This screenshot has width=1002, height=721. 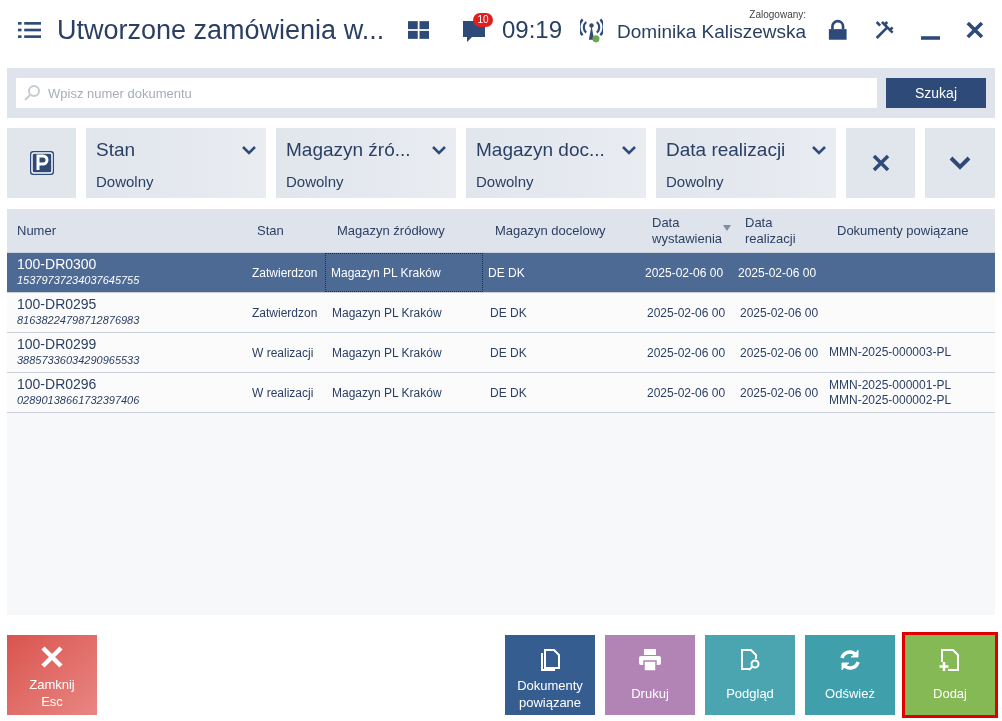 I want to click on filter-dropdown: Magazyn źró... Dowolny, so click(x=366, y=163).